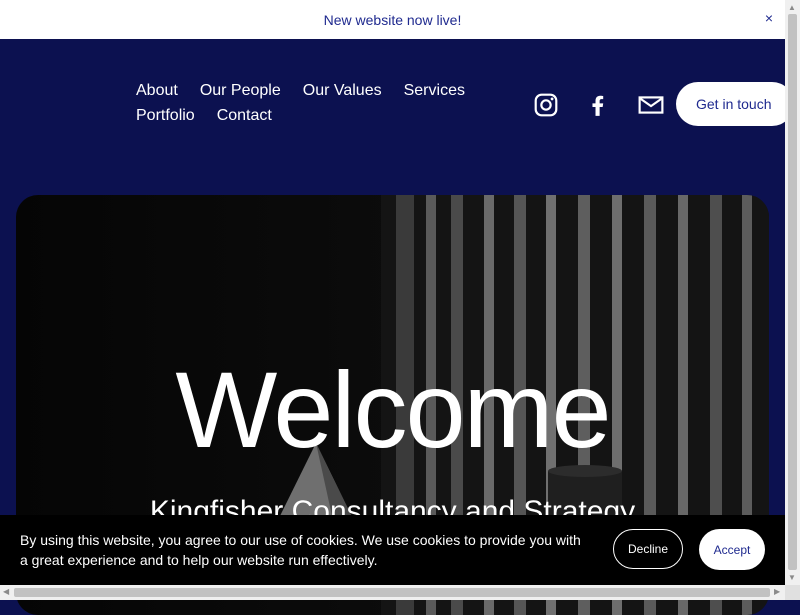 The width and height of the screenshot is (800, 615). I want to click on horizontal-scroll-thumb, so click(392, 592).